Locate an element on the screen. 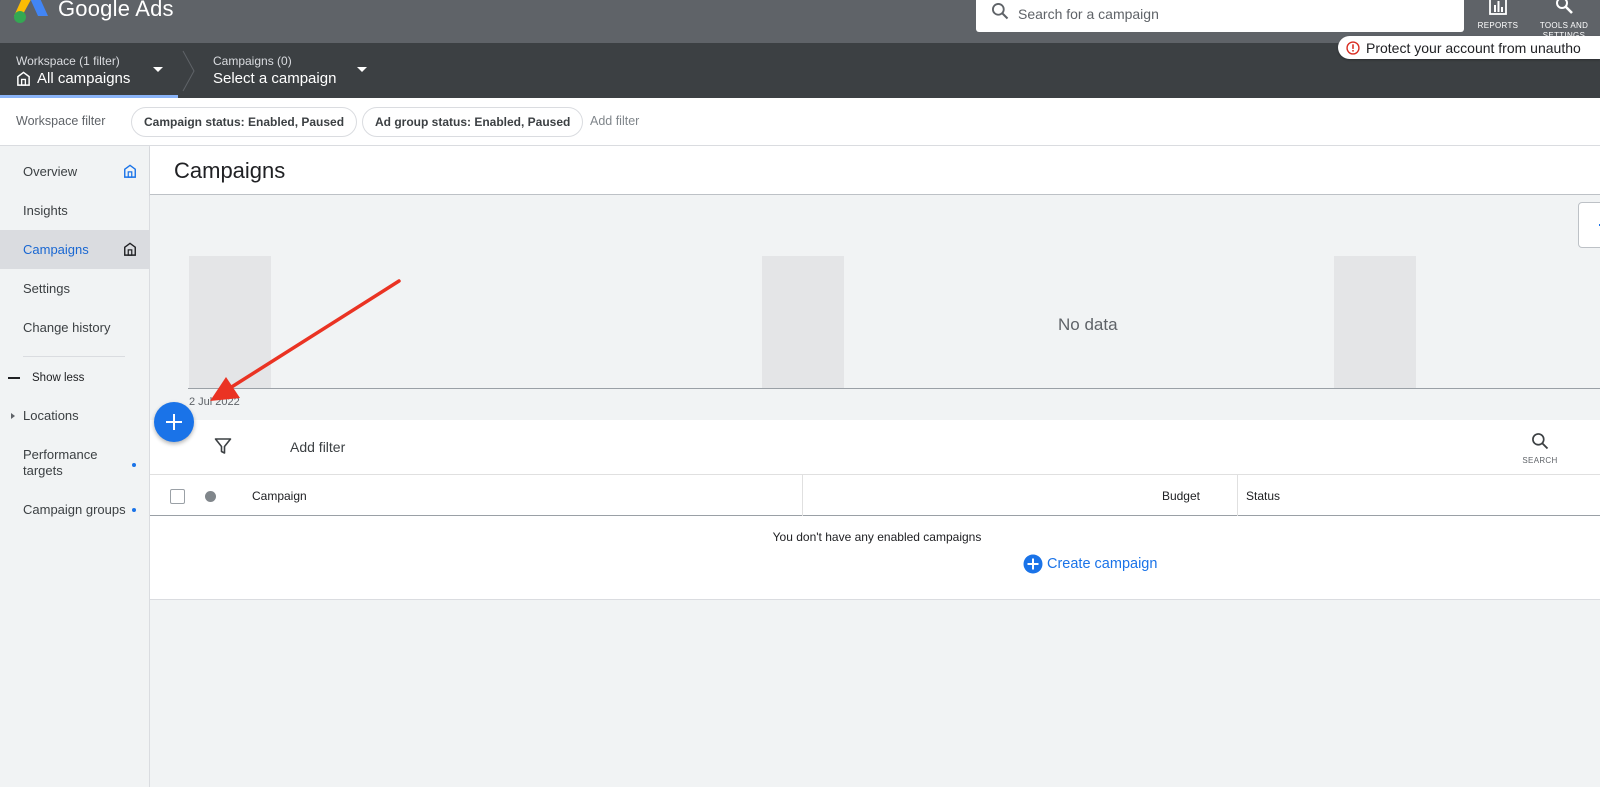 The image size is (1600, 787). sidebar-item-overview: Overview is located at coordinates (74, 171).